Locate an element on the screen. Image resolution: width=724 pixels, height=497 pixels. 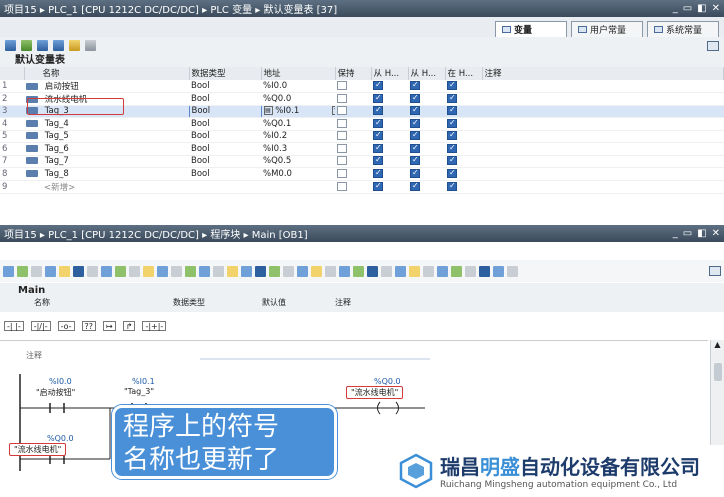
p-contact-button: -|+|- is located at coordinates (154, 326).